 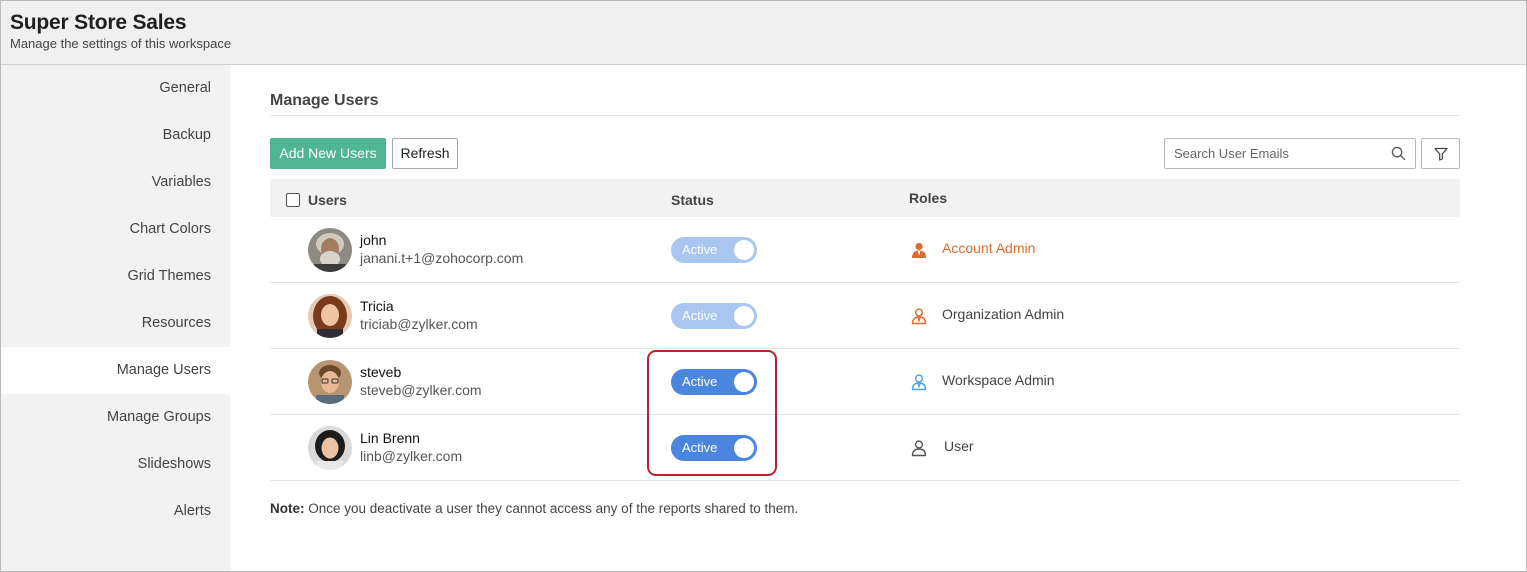 I want to click on search-icon, so click(x=1398, y=153).